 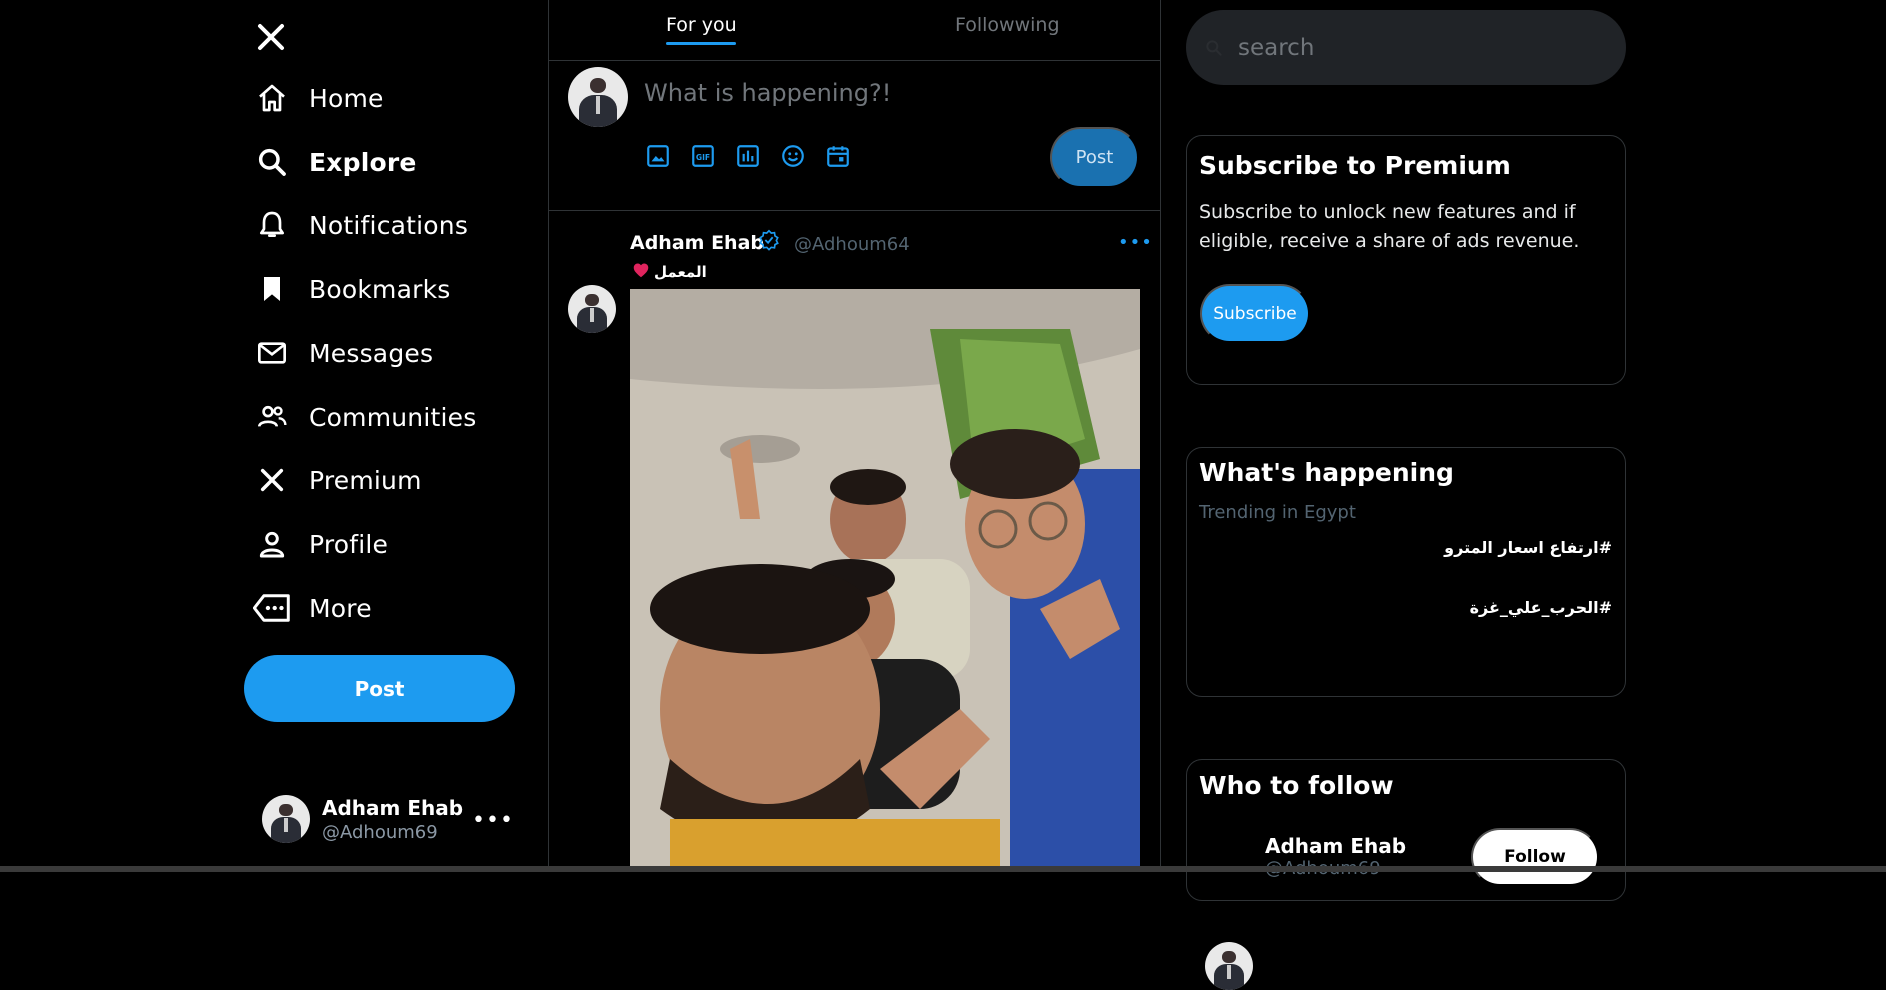 I want to click on post-button: Post, so click(x=379, y=688).